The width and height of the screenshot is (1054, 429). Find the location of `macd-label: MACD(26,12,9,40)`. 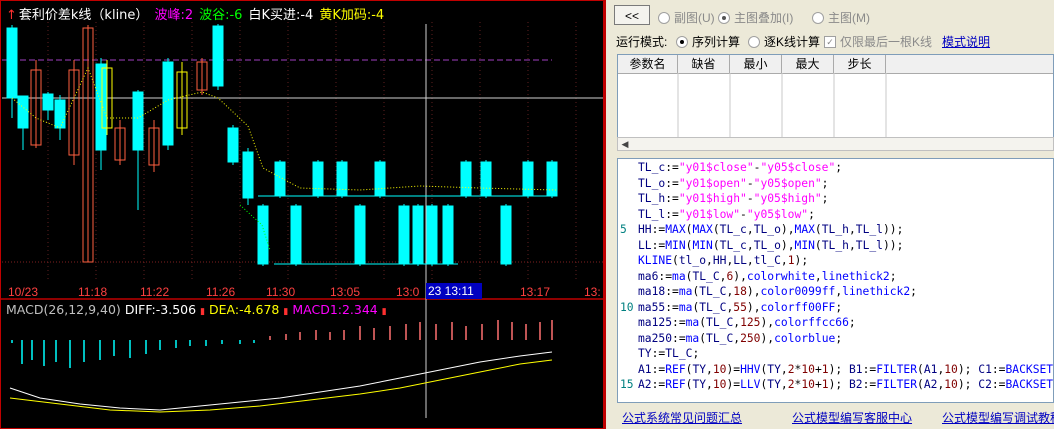

macd-label: MACD(26,12,9,40) is located at coordinates (63, 309).